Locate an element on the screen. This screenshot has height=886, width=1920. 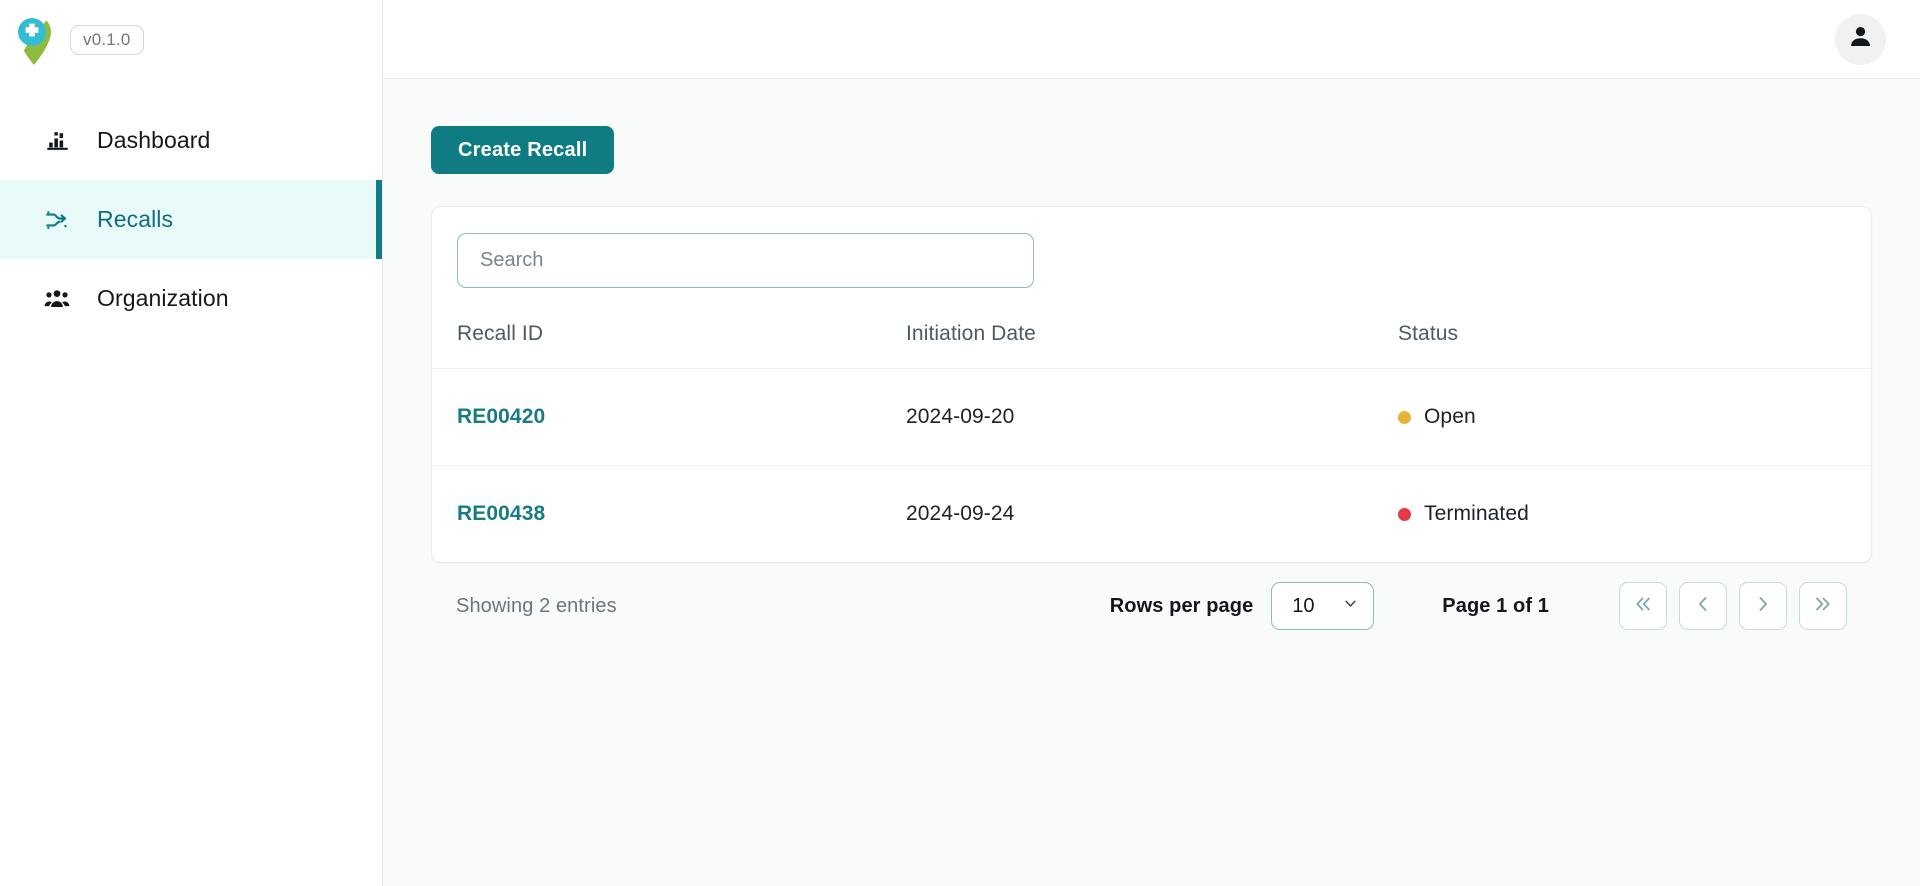
card-toolbar is located at coordinates (1151, 256).